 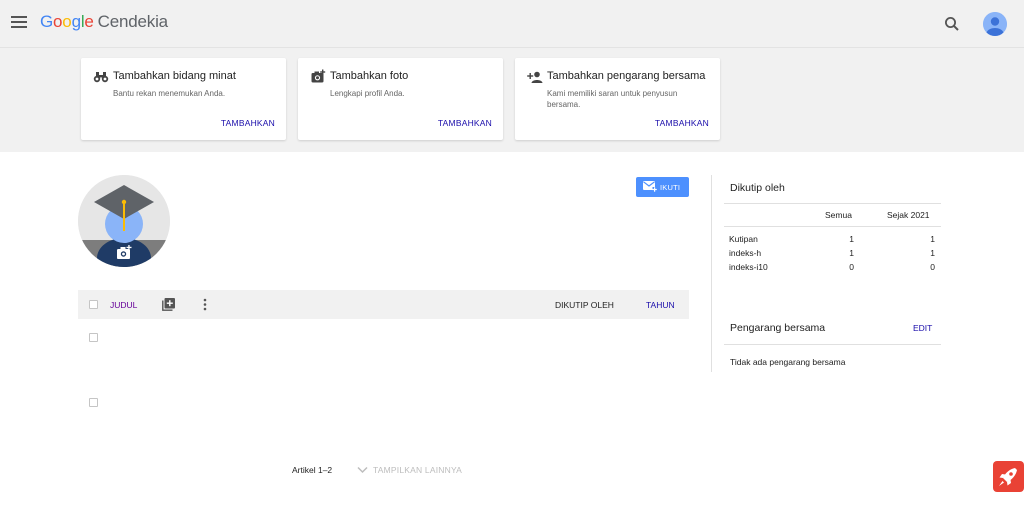 I want to click on profile-photo, so click(x=124, y=221).